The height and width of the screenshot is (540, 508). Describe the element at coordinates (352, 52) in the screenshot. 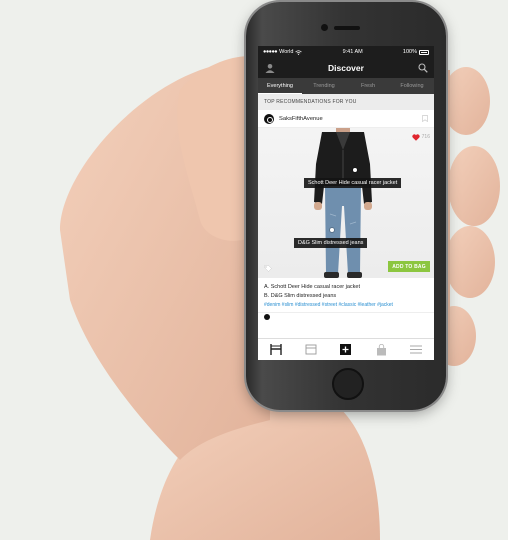

I see `time-label: 9:41 AM` at that location.